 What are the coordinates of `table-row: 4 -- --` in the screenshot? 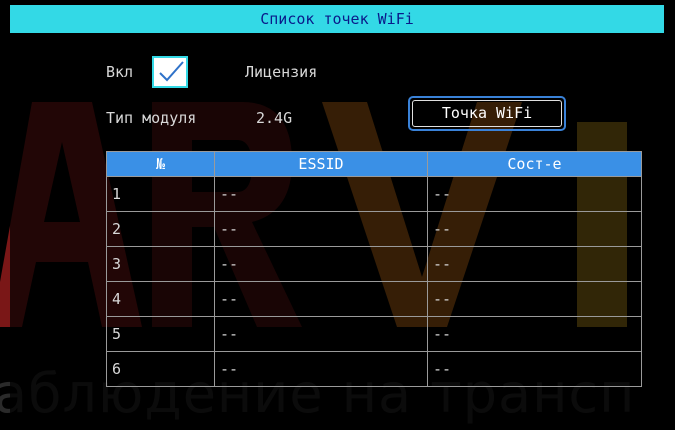 It's located at (374, 299).